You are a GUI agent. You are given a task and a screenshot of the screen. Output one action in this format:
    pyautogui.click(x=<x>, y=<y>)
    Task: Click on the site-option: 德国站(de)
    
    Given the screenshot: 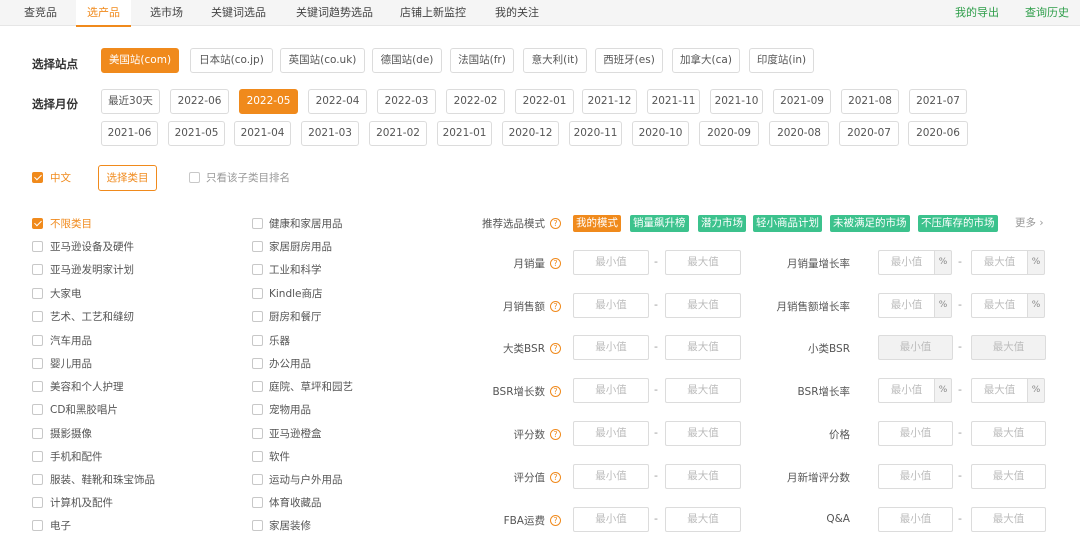 What is the action you would take?
    pyautogui.click(x=407, y=60)
    